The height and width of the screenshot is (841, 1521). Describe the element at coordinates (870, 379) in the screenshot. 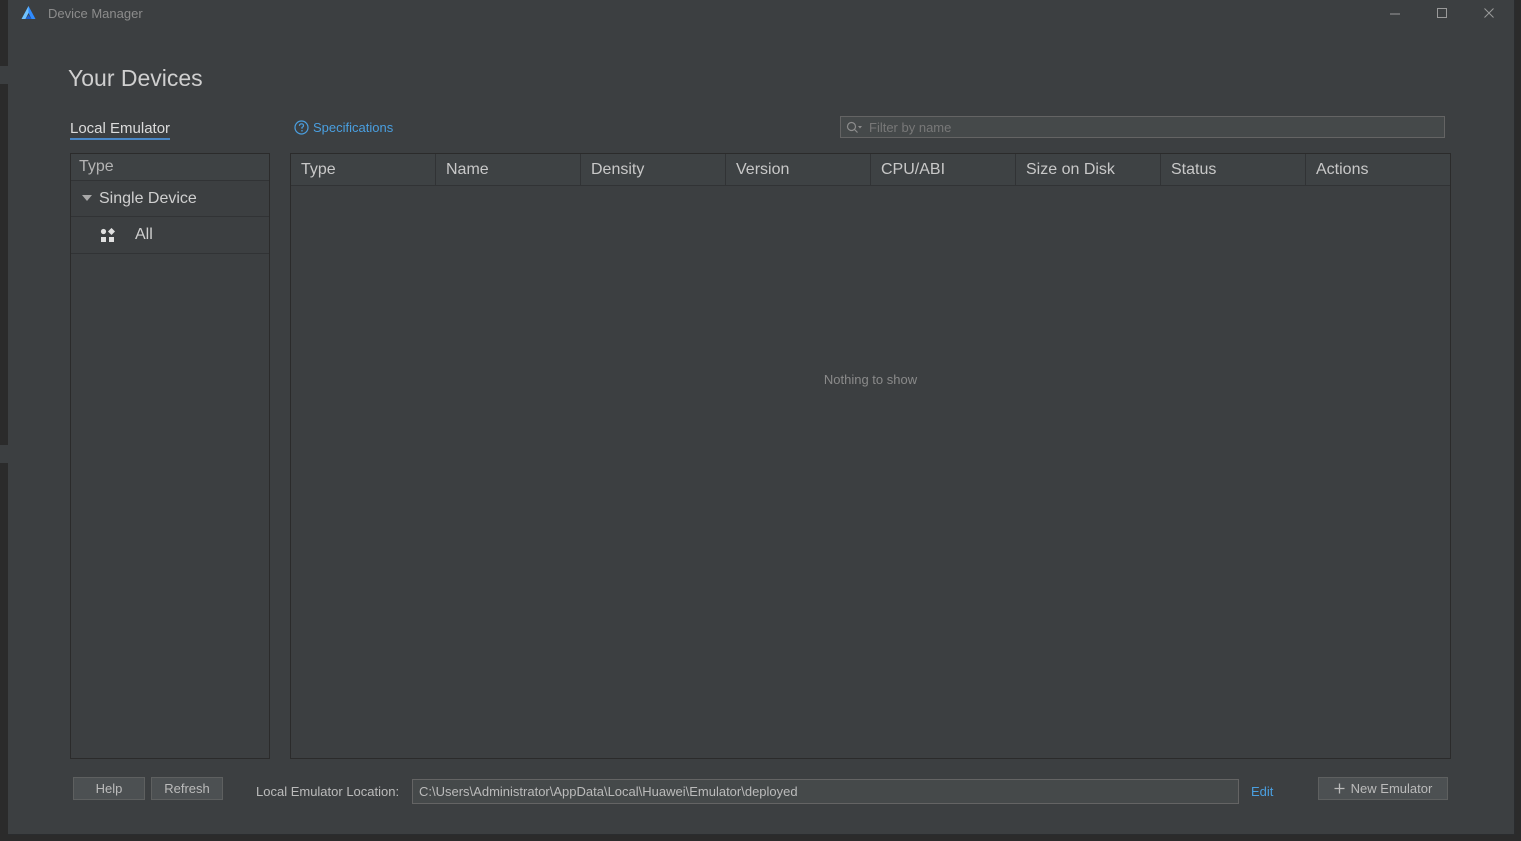

I see `empty-table-message: Nothing to show` at that location.